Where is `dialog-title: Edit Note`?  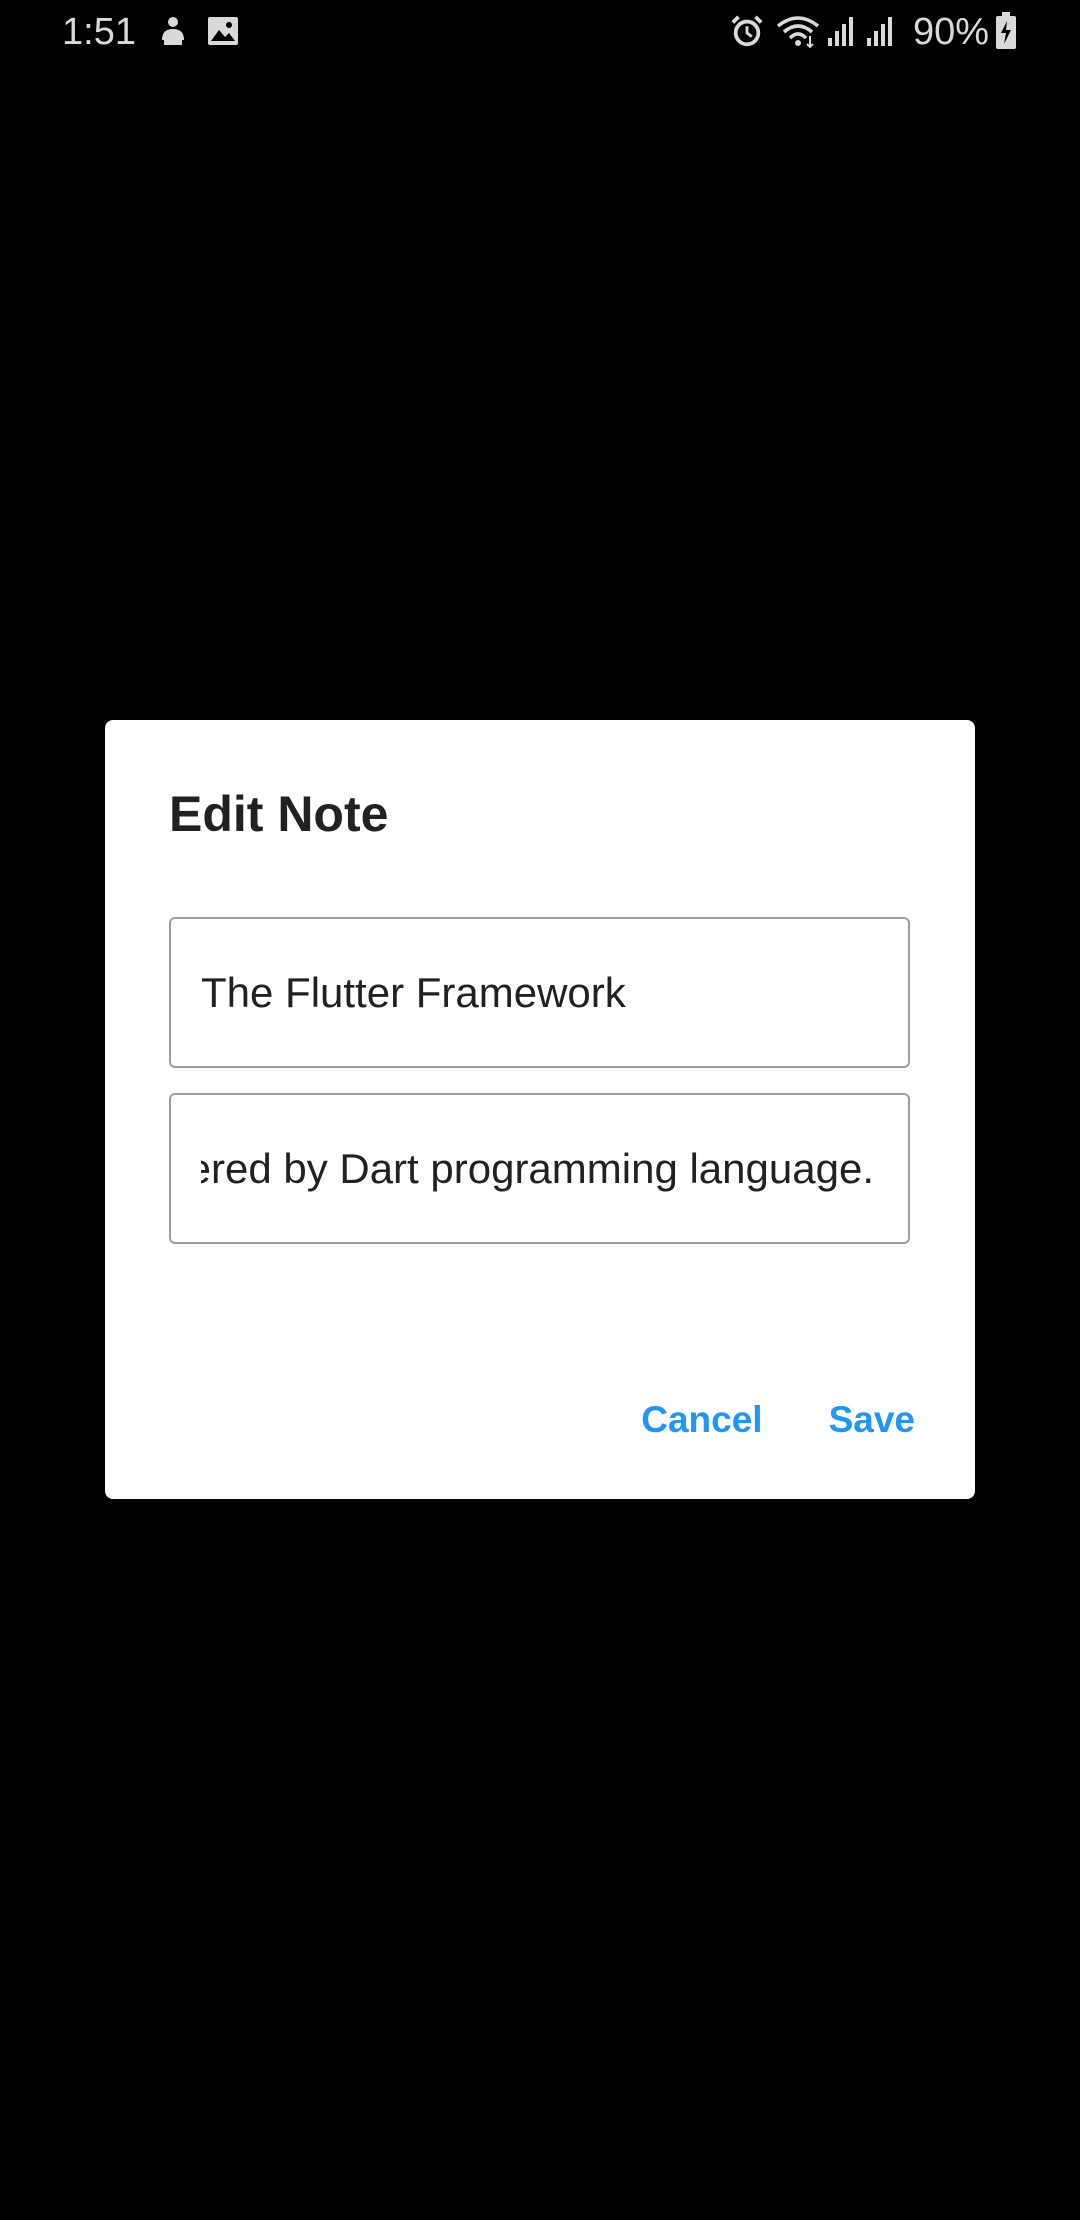 dialog-title: Edit Note is located at coordinates (279, 814).